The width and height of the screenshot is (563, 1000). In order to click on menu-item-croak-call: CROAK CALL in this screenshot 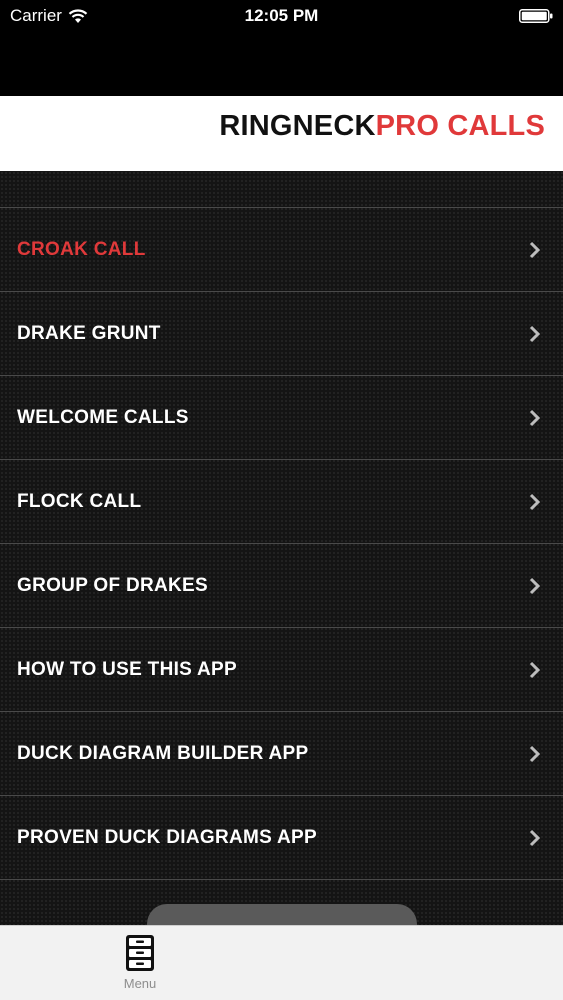, I will do `click(281, 250)`.